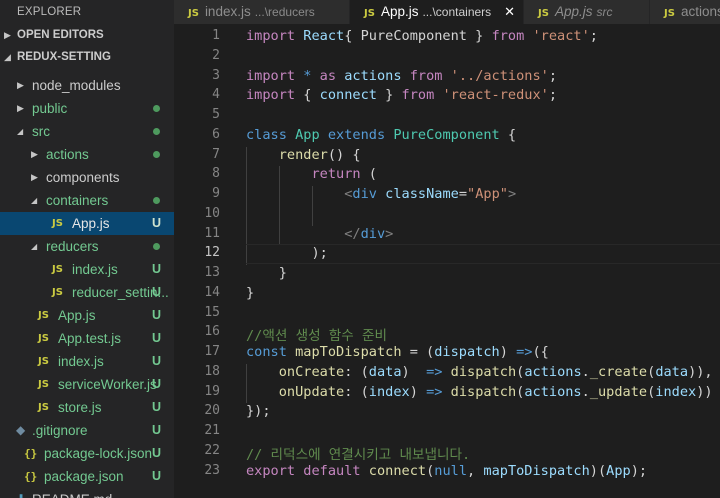 The image size is (720, 498). I want to click on code-line: class App extends PureComponent {, so click(381, 135).